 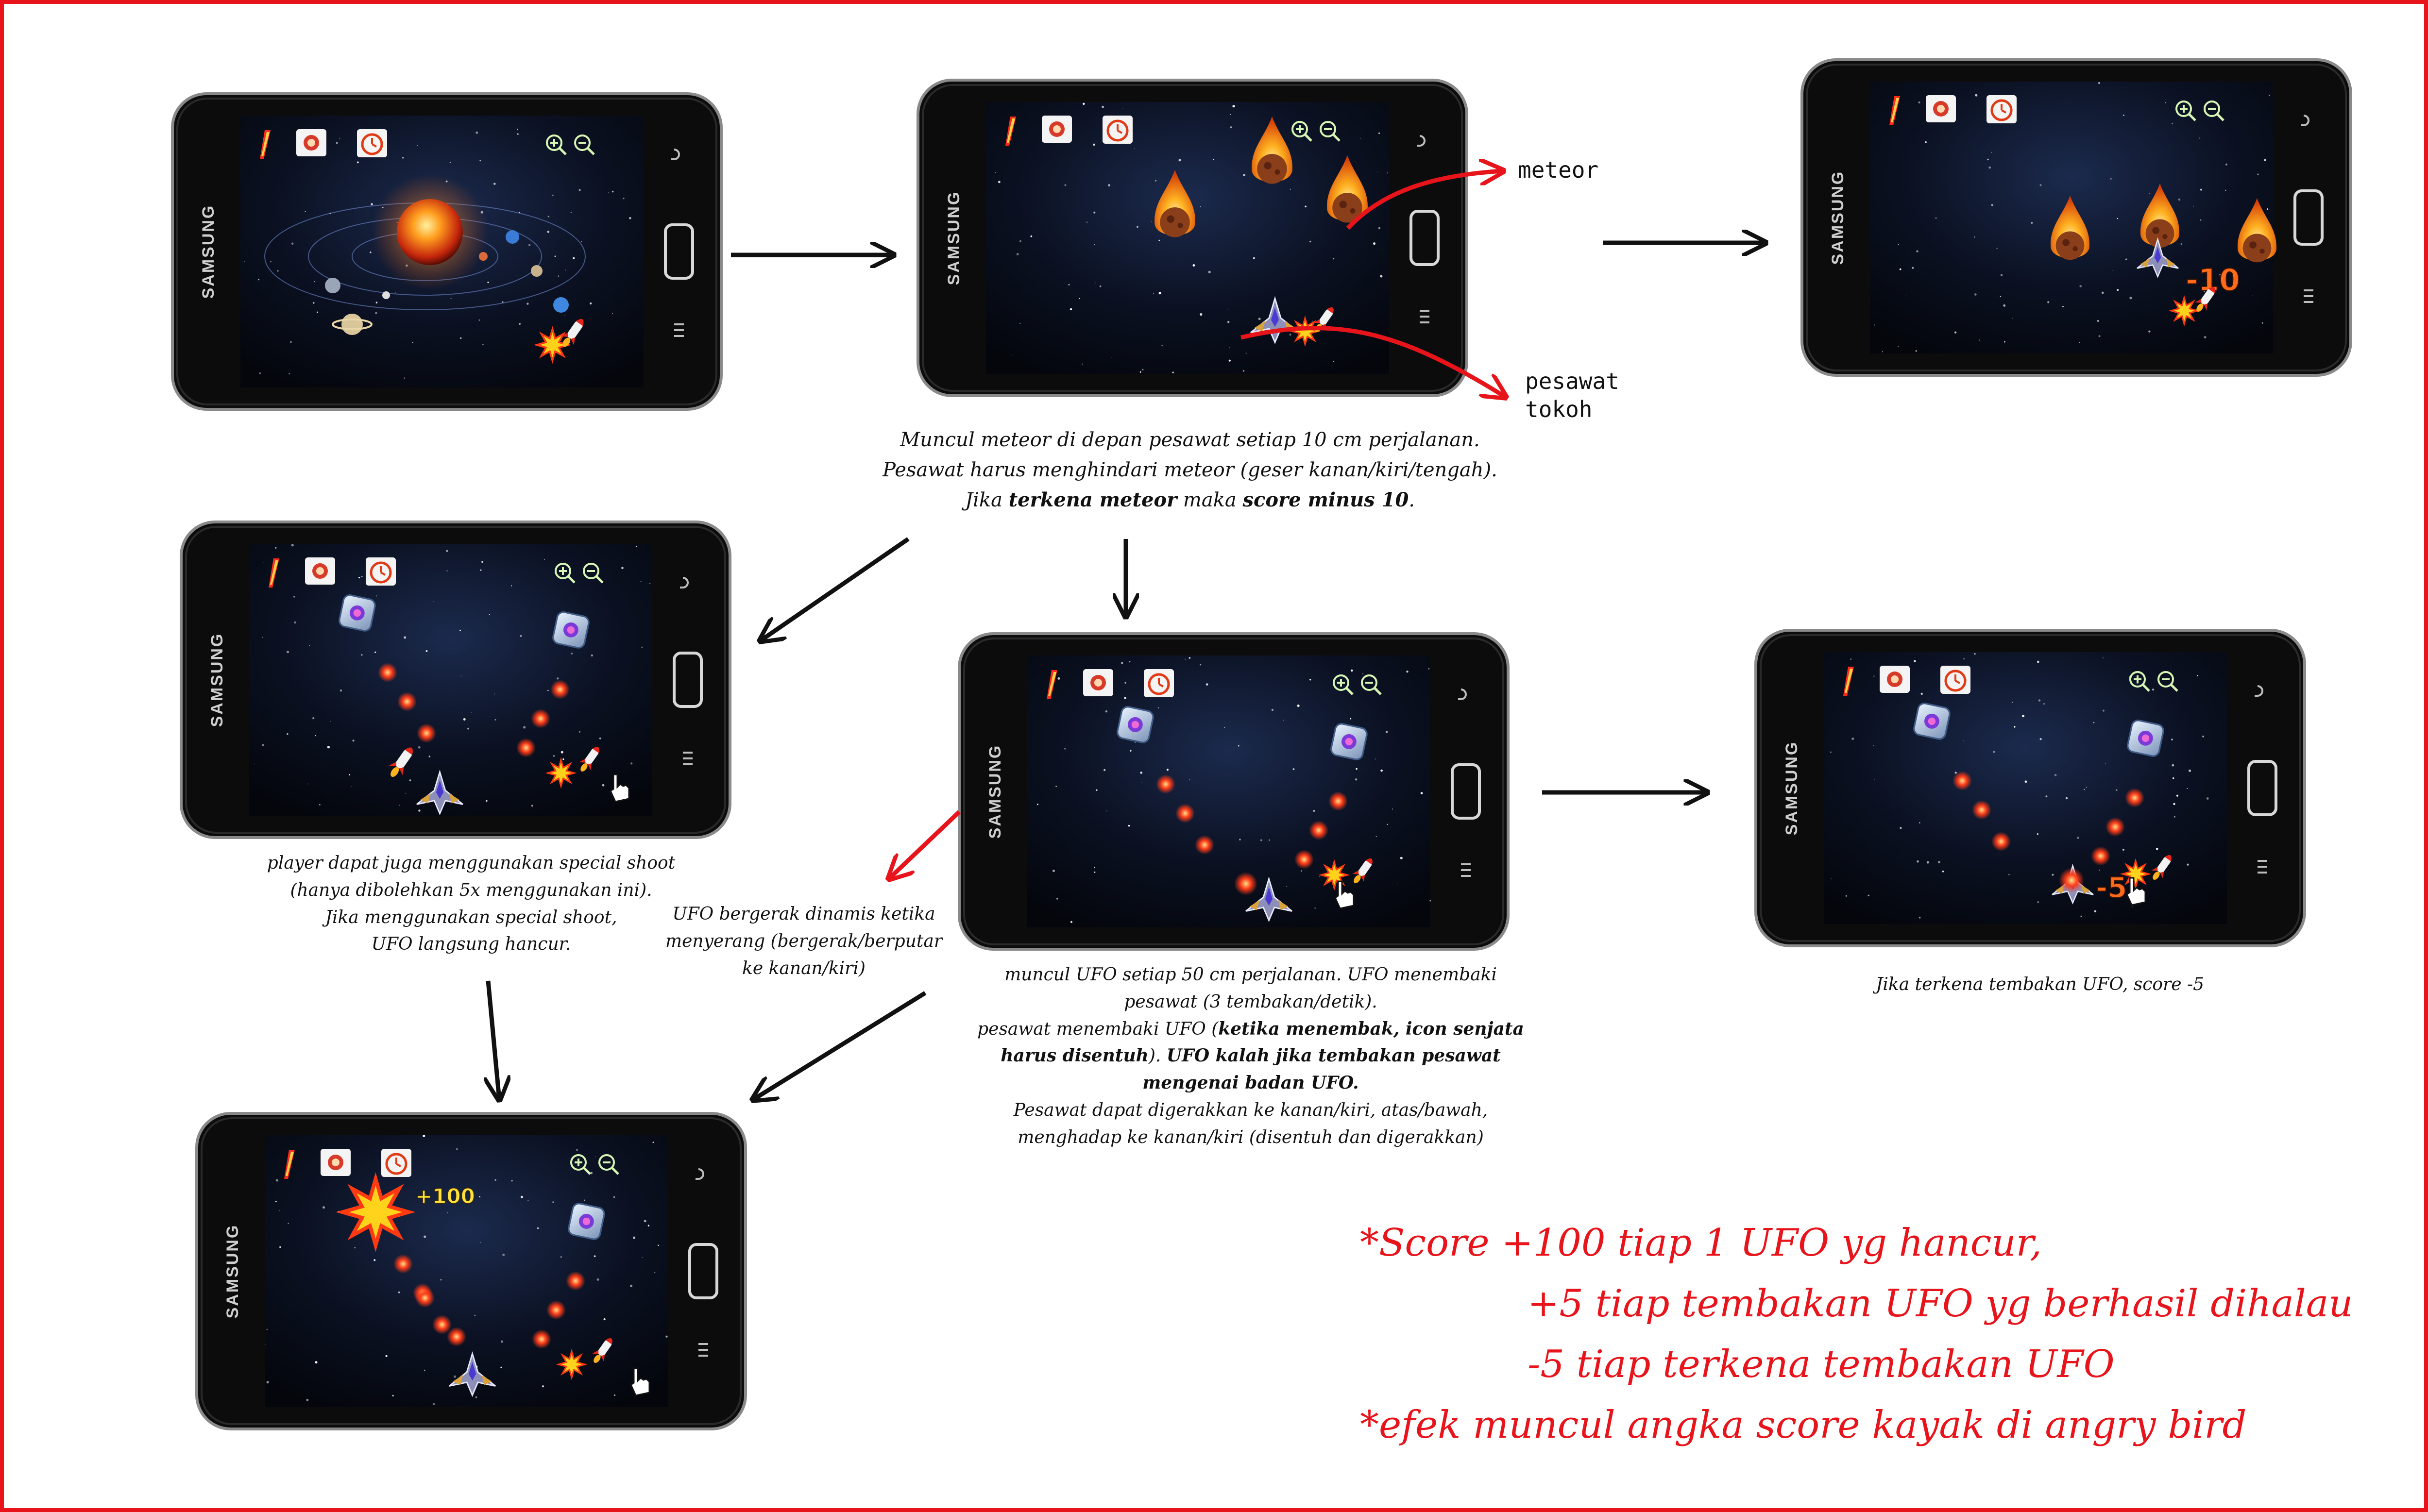 I want to click on screen: -5, so click(x=2025, y=788).